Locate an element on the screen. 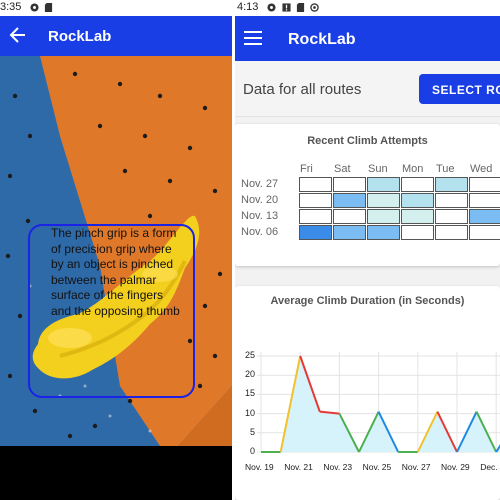 This screenshot has height=500, width=500. route-scope-label: Data for all routes is located at coordinates (302, 89).